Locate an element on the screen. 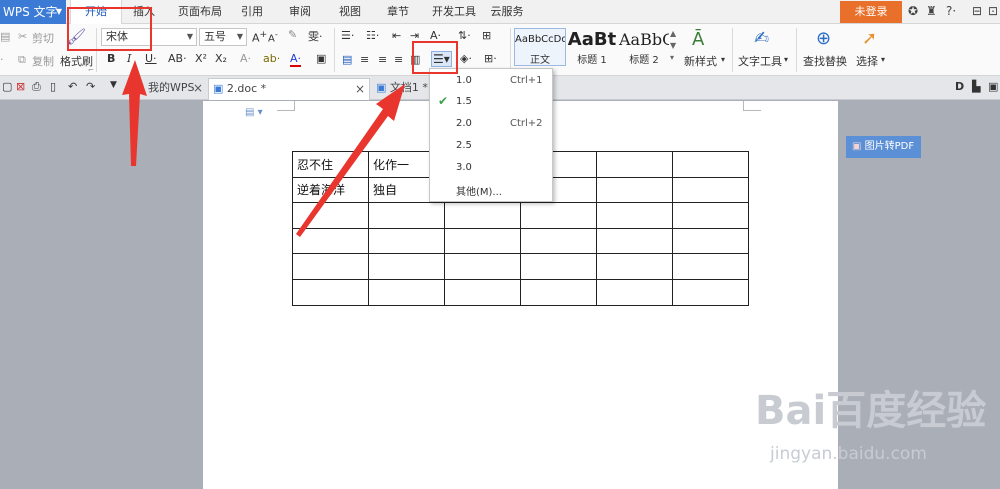 The width and height of the screenshot is (1000, 489). align-right-icon: ≡ is located at coordinates (382, 59).